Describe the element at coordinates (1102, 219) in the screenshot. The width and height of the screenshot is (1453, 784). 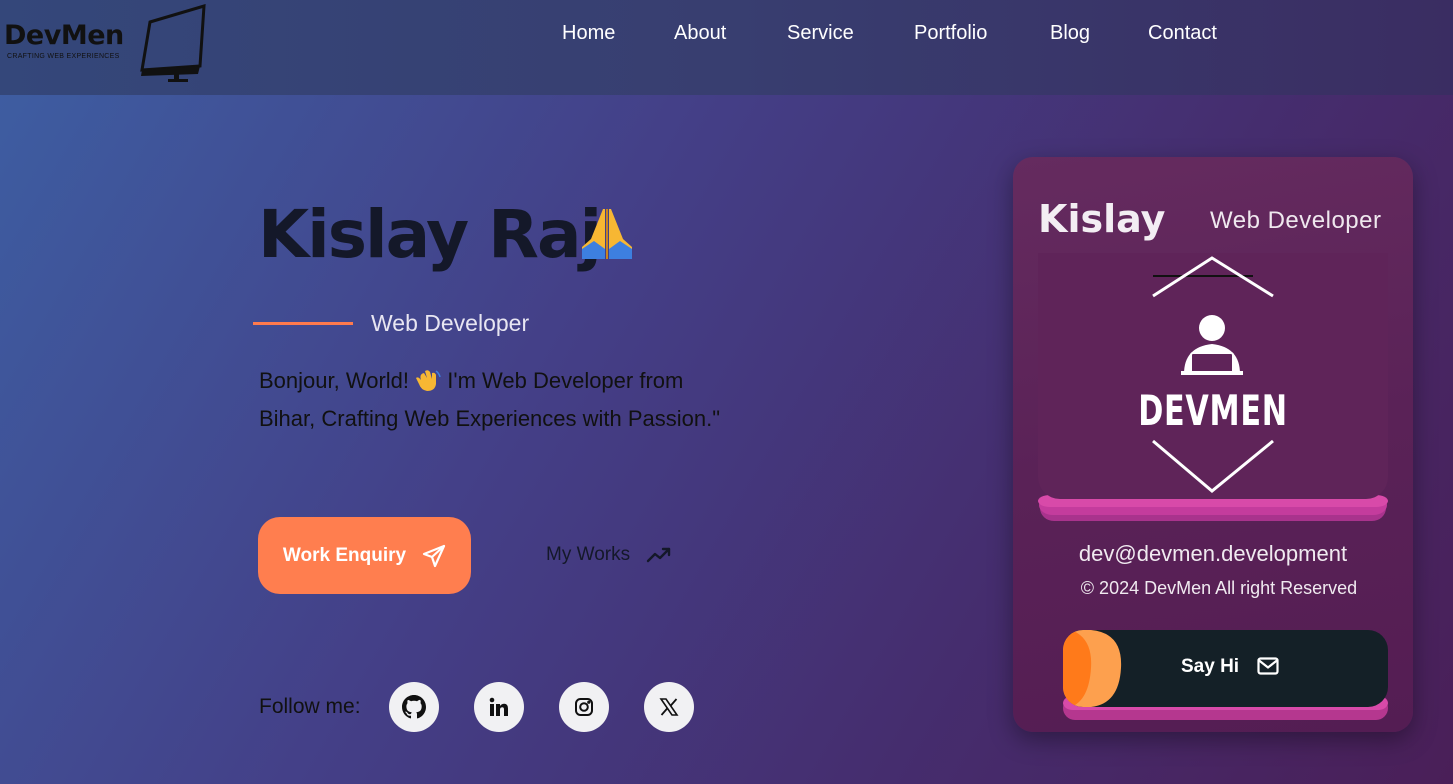
I see `card-name: Kislay` at that location.